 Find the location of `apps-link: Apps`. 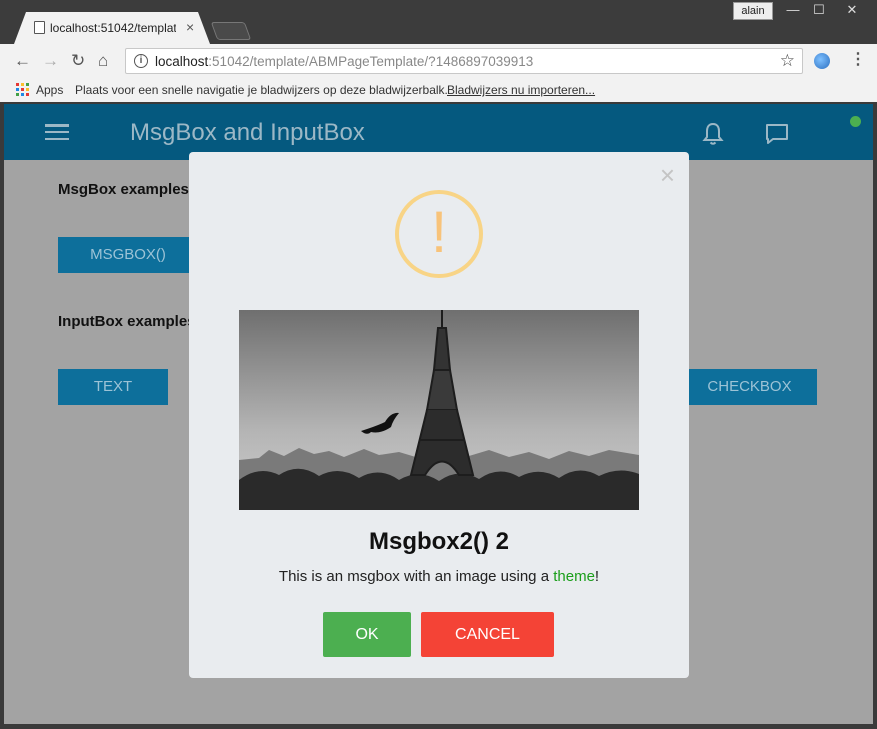

apps-link: Apps is located at coordinates (49, 90).